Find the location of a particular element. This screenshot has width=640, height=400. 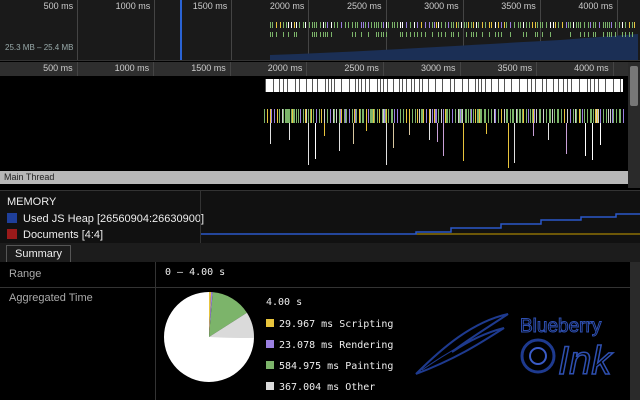

ruler-tick-label: 1000 ms is located at coordinates (132, 68).